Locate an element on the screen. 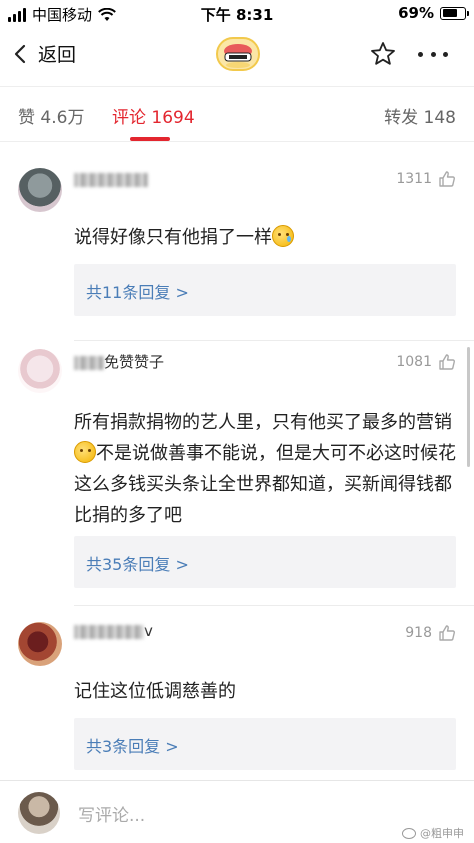  like-count: 1081 is located at coordinates (414, 362).